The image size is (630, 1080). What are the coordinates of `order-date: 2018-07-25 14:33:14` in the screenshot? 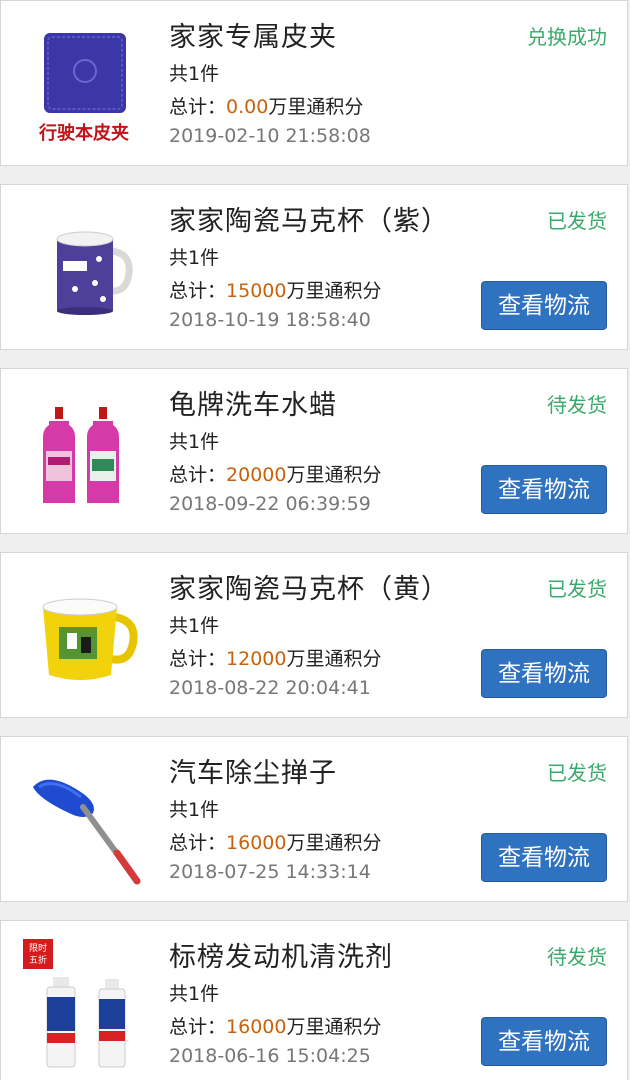 It's located at (270, 872).